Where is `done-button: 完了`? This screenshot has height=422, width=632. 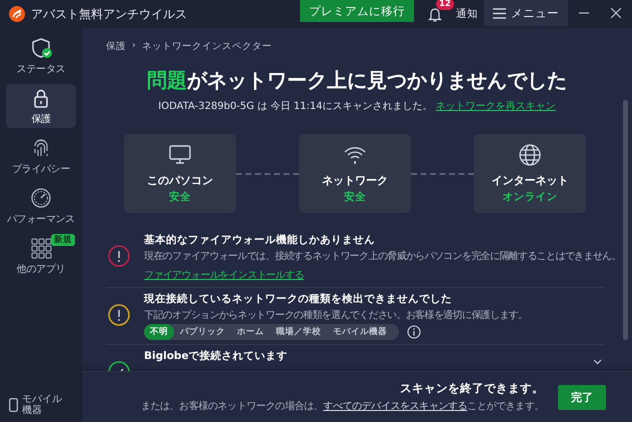
done-button: 完了 is located at coordinates (582, 397).